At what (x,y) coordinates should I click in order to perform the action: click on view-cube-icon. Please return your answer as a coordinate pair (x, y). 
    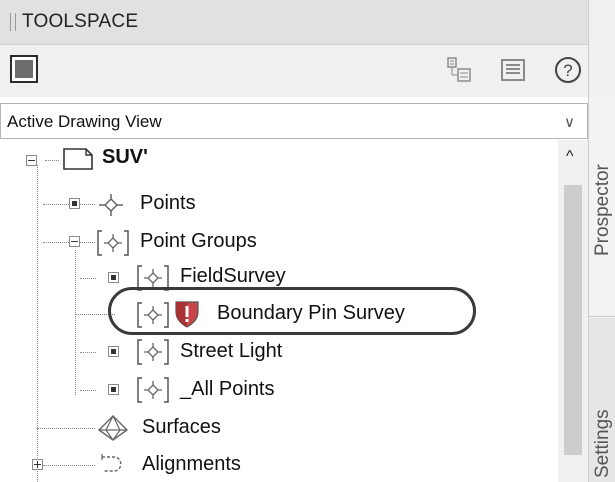
    Looking at the image, I should click on (24, 69).